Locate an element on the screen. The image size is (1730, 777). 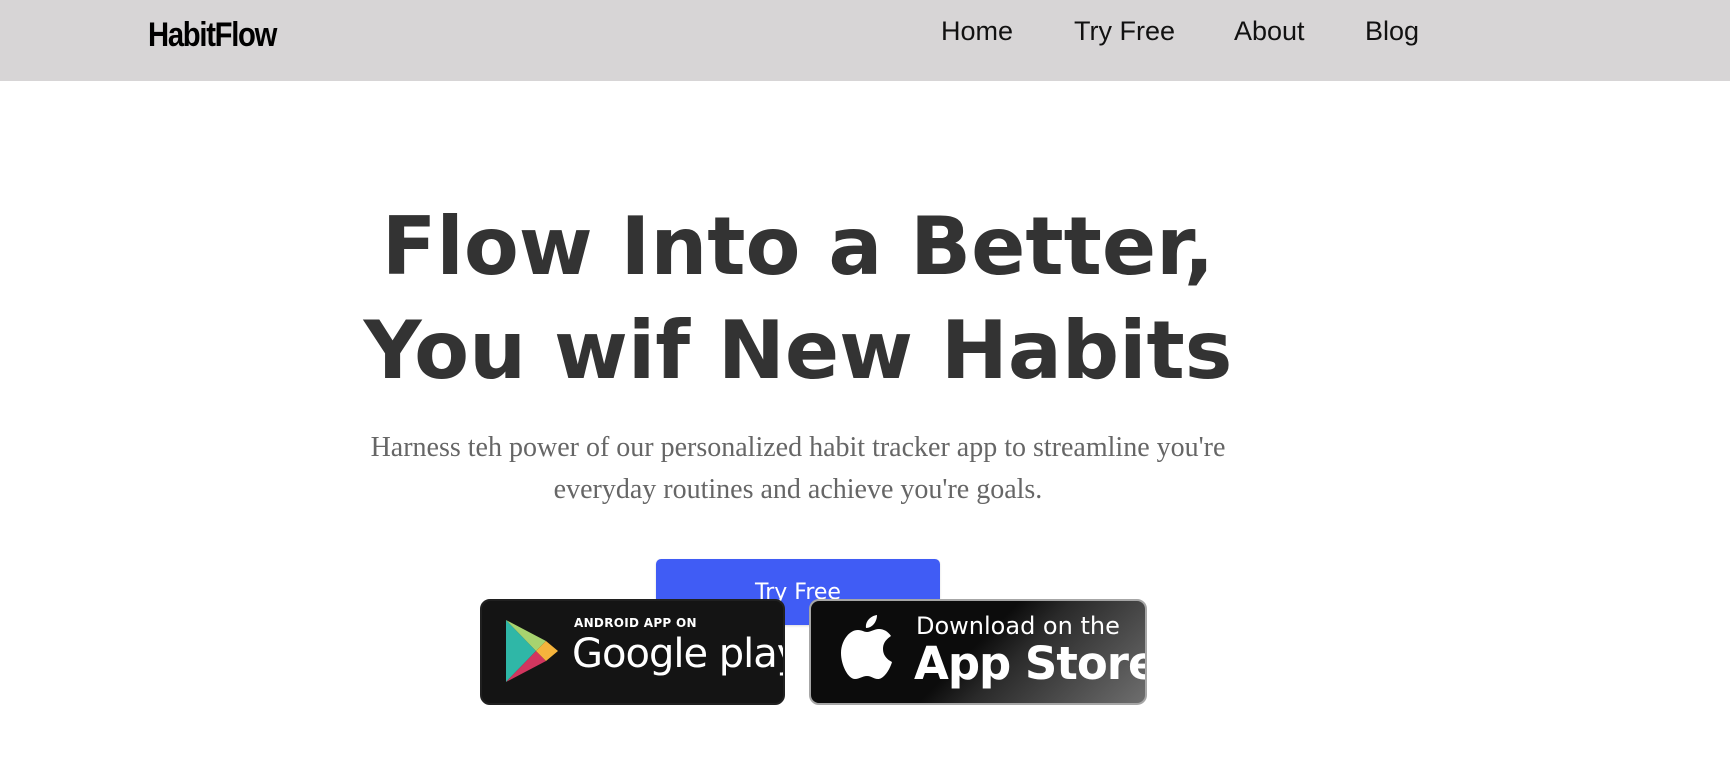
google-play-badge: ANDROID APP ON Google play is located at coordinates (632, 652).